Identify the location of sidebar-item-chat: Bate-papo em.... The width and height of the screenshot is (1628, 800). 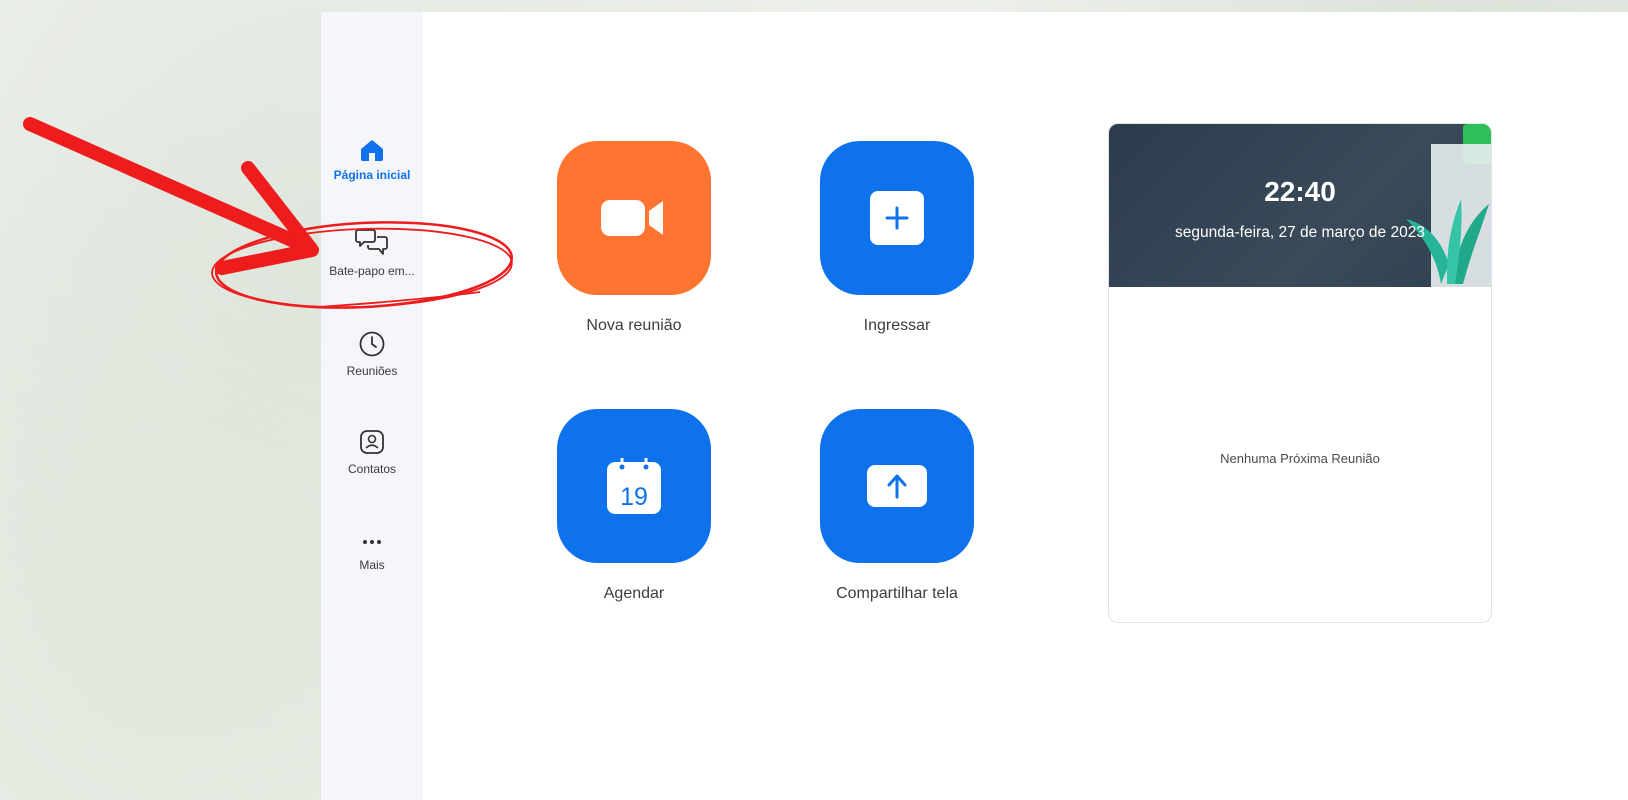
(372, 252).